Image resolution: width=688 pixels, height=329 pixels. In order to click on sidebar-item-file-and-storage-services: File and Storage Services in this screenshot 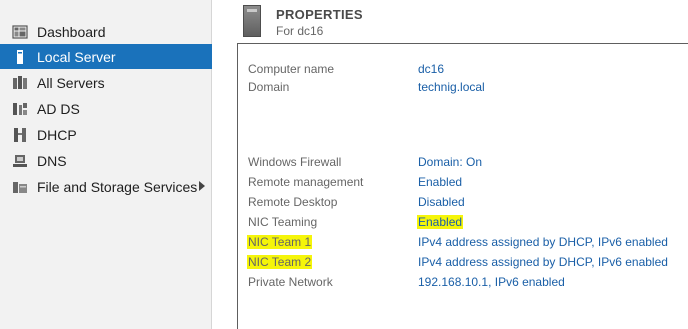, I will do `click(106, 186)`.